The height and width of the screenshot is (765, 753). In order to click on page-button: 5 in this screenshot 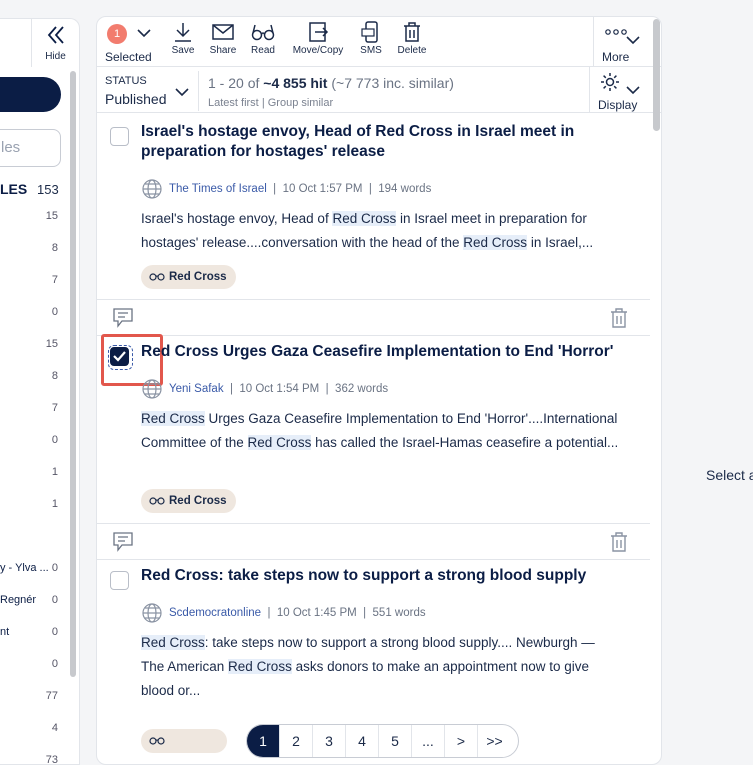, I will do `click(395, 741)`.